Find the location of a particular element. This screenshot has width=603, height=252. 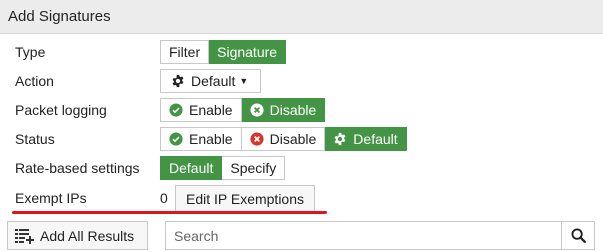

panel-header: Add Signatures is located at coordinates (301, 17).